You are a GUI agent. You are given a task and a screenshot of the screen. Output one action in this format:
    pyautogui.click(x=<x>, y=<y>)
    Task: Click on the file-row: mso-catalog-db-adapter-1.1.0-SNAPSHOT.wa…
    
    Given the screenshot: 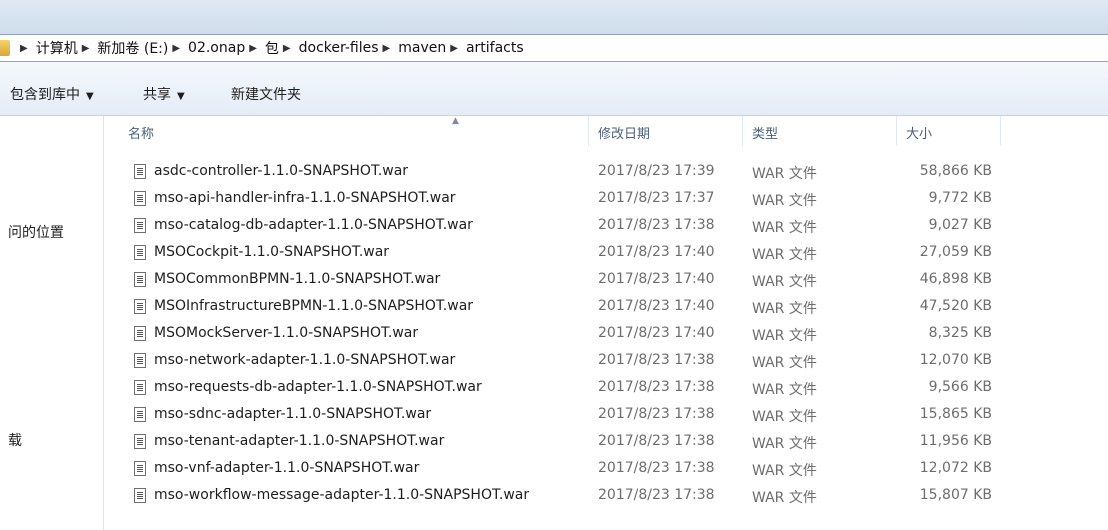 What is the action you would take?
    pyautogui.click(x=606, y=225)
    